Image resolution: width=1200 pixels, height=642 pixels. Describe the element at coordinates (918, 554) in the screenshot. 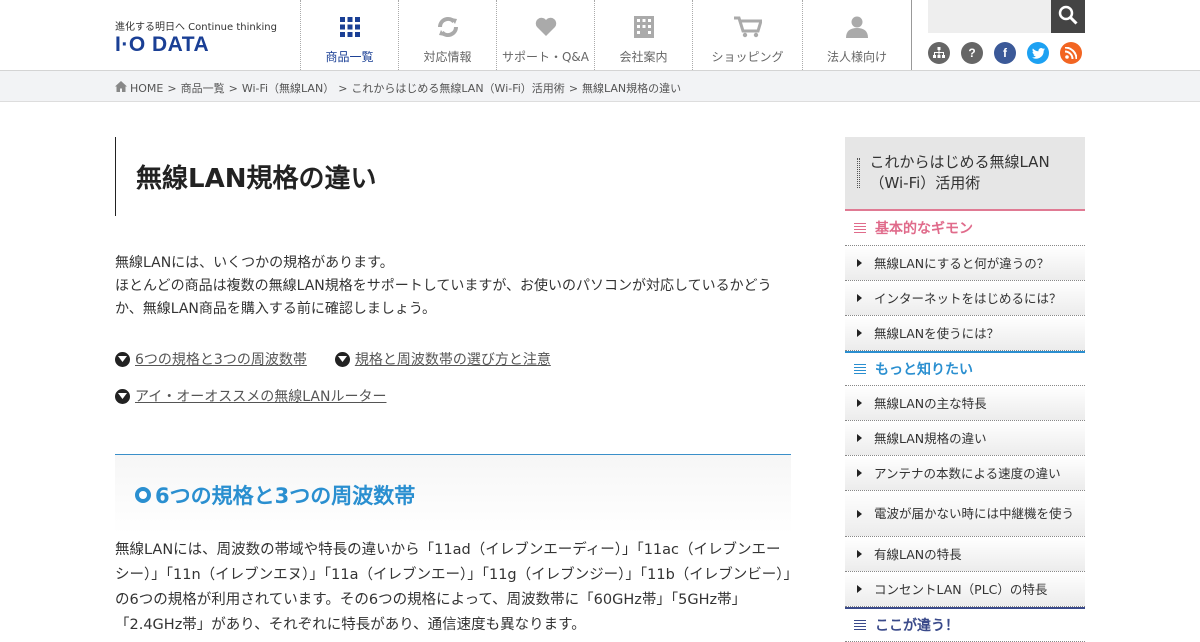

I see `sidebar-item-label: 有線LANの特長` at that location.